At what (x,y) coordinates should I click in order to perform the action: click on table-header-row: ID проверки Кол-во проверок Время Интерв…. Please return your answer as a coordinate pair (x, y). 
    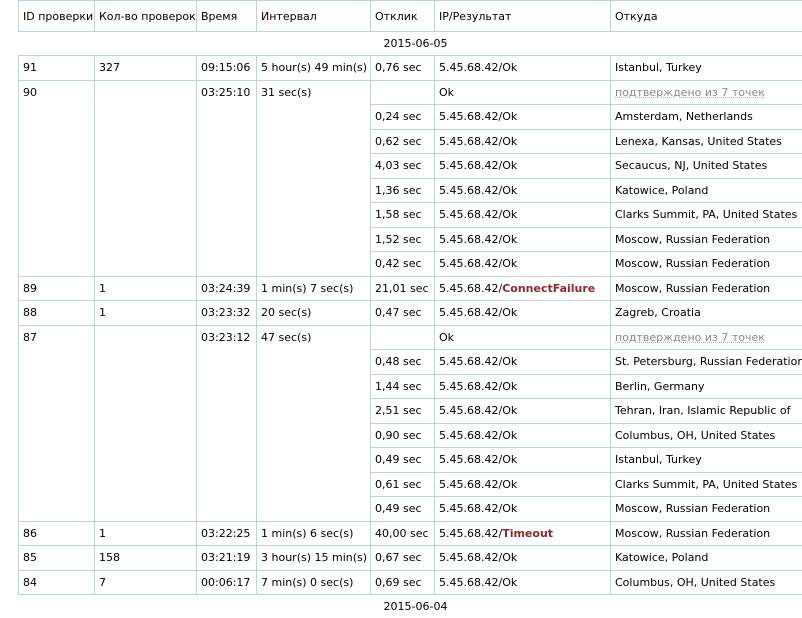
    Looking at the image, I should click on (410, 16).